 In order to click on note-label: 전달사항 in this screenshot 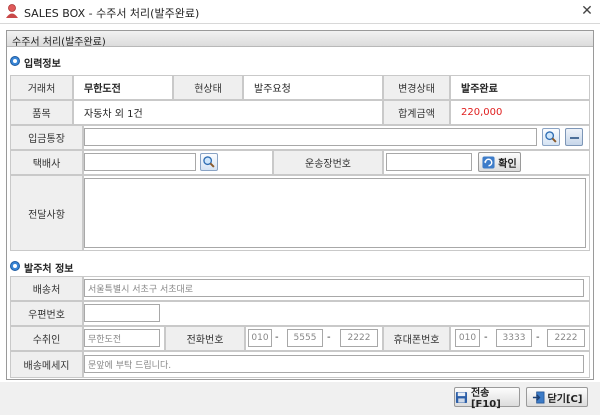, I will do `click(46, 213)`.